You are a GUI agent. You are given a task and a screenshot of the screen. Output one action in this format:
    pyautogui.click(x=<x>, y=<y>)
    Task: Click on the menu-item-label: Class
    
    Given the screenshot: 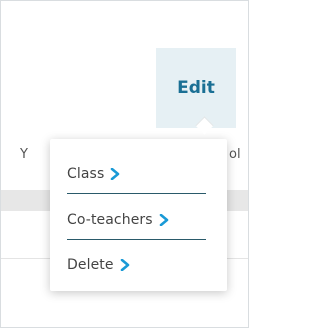 What is the action you would take?
    pyautogui.click(x=86, y=174)
    